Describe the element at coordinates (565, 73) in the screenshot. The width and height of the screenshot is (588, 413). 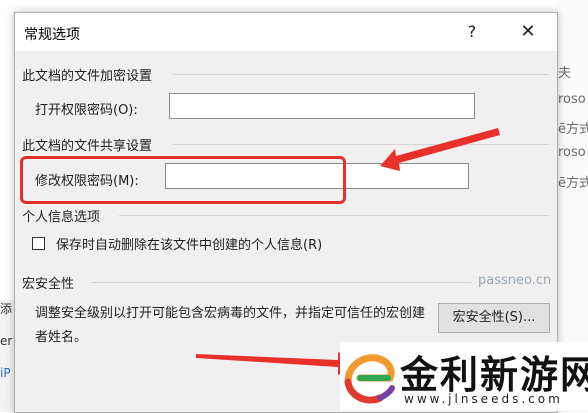
I see `background-text: 夫` at that location.